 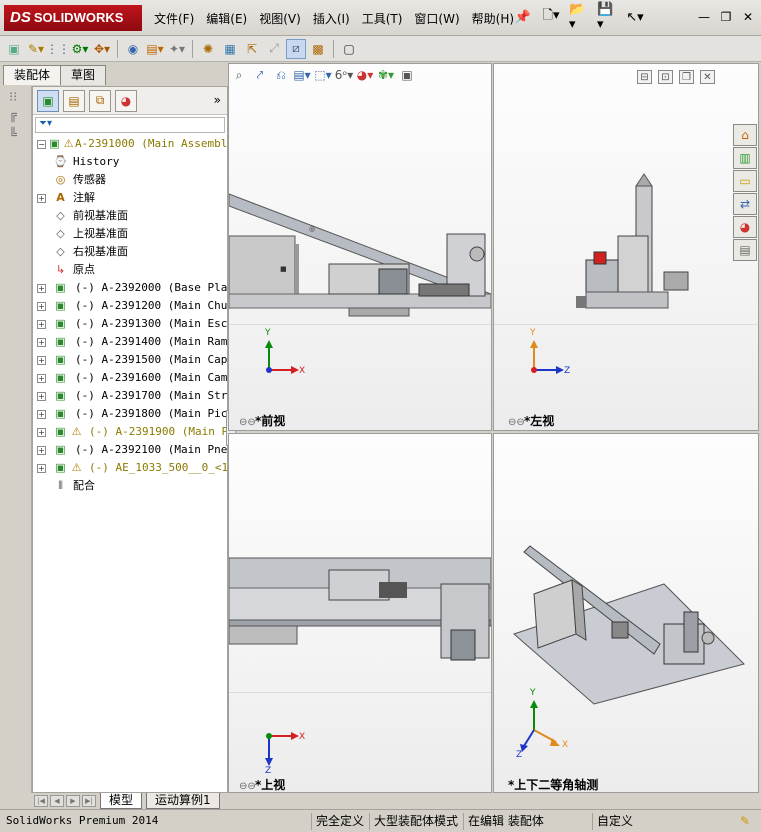 What do you see at coordinates (745, 135) in the screenshot?
I see `home-icon: ⌂` at bounding box center [745, 135].